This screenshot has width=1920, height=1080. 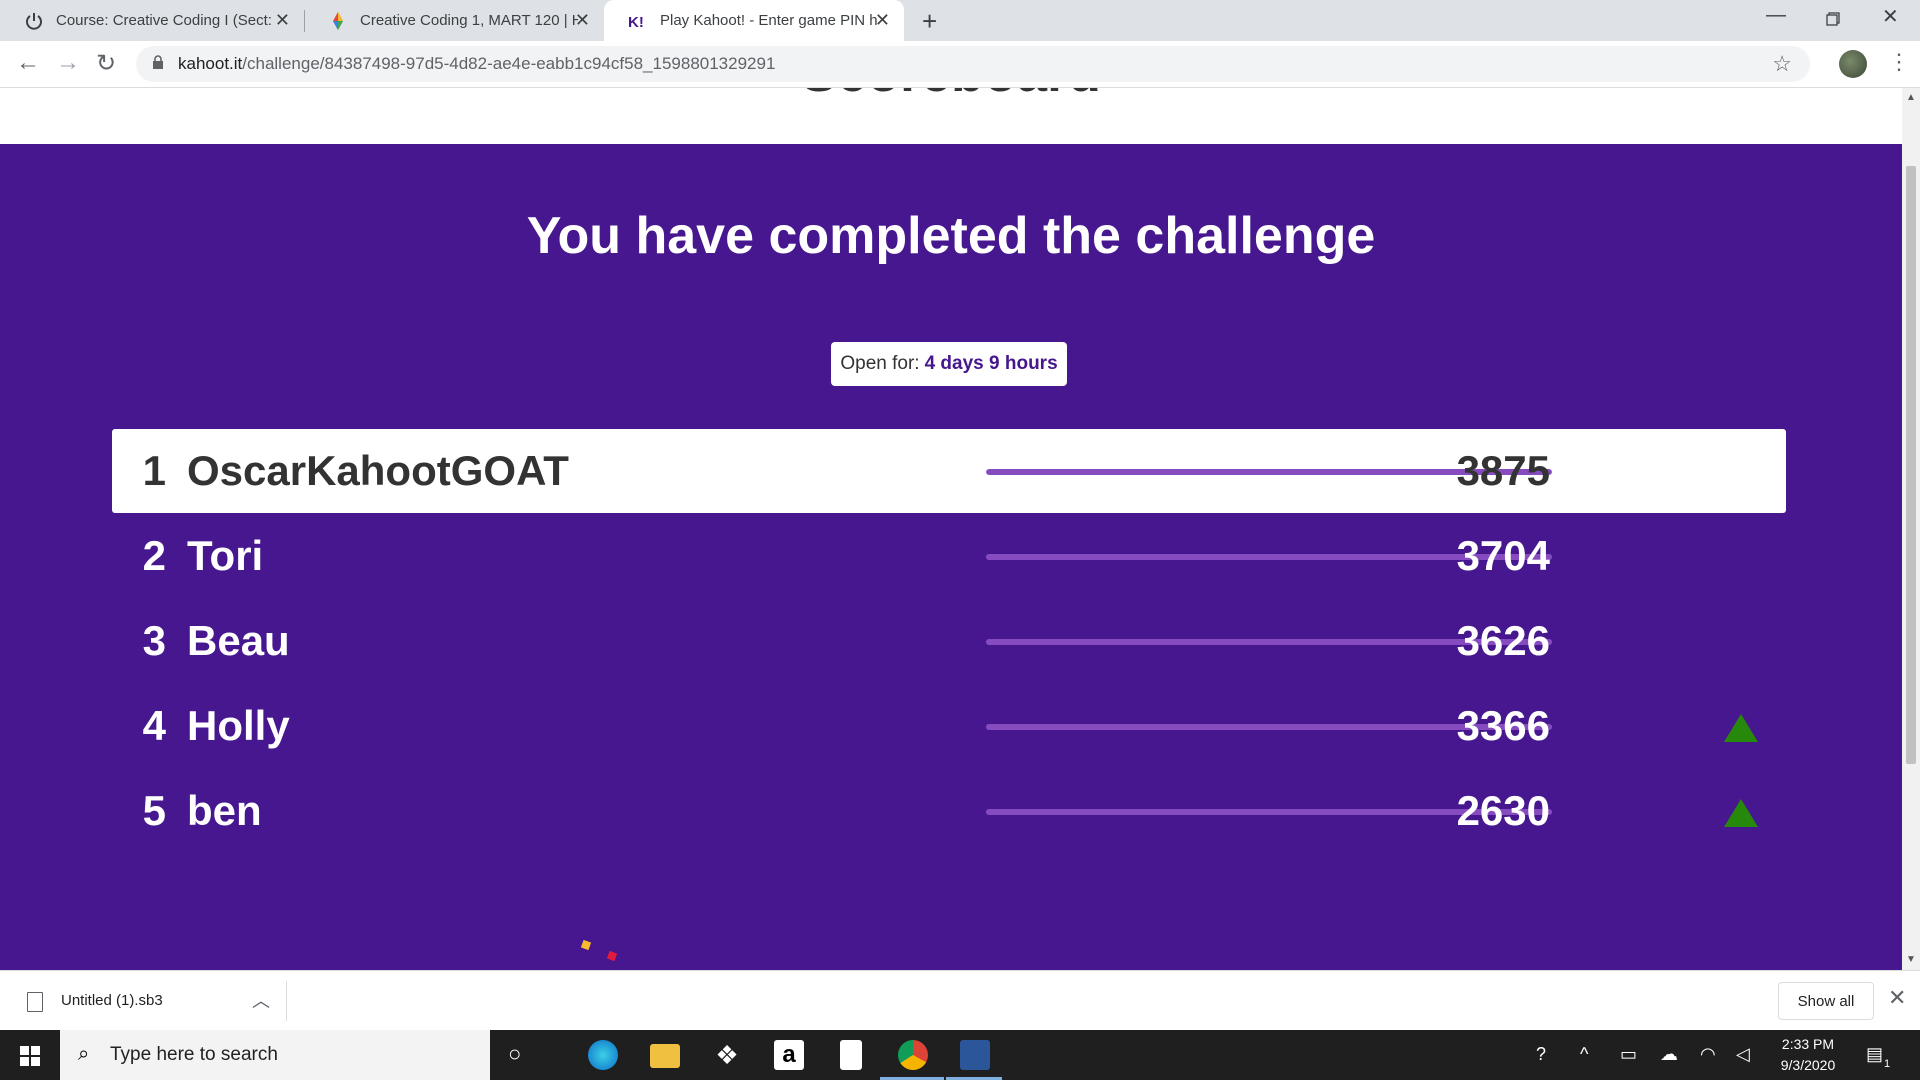 I want to click on wifi-icon: ◠, so click(x=1708, y=1054).